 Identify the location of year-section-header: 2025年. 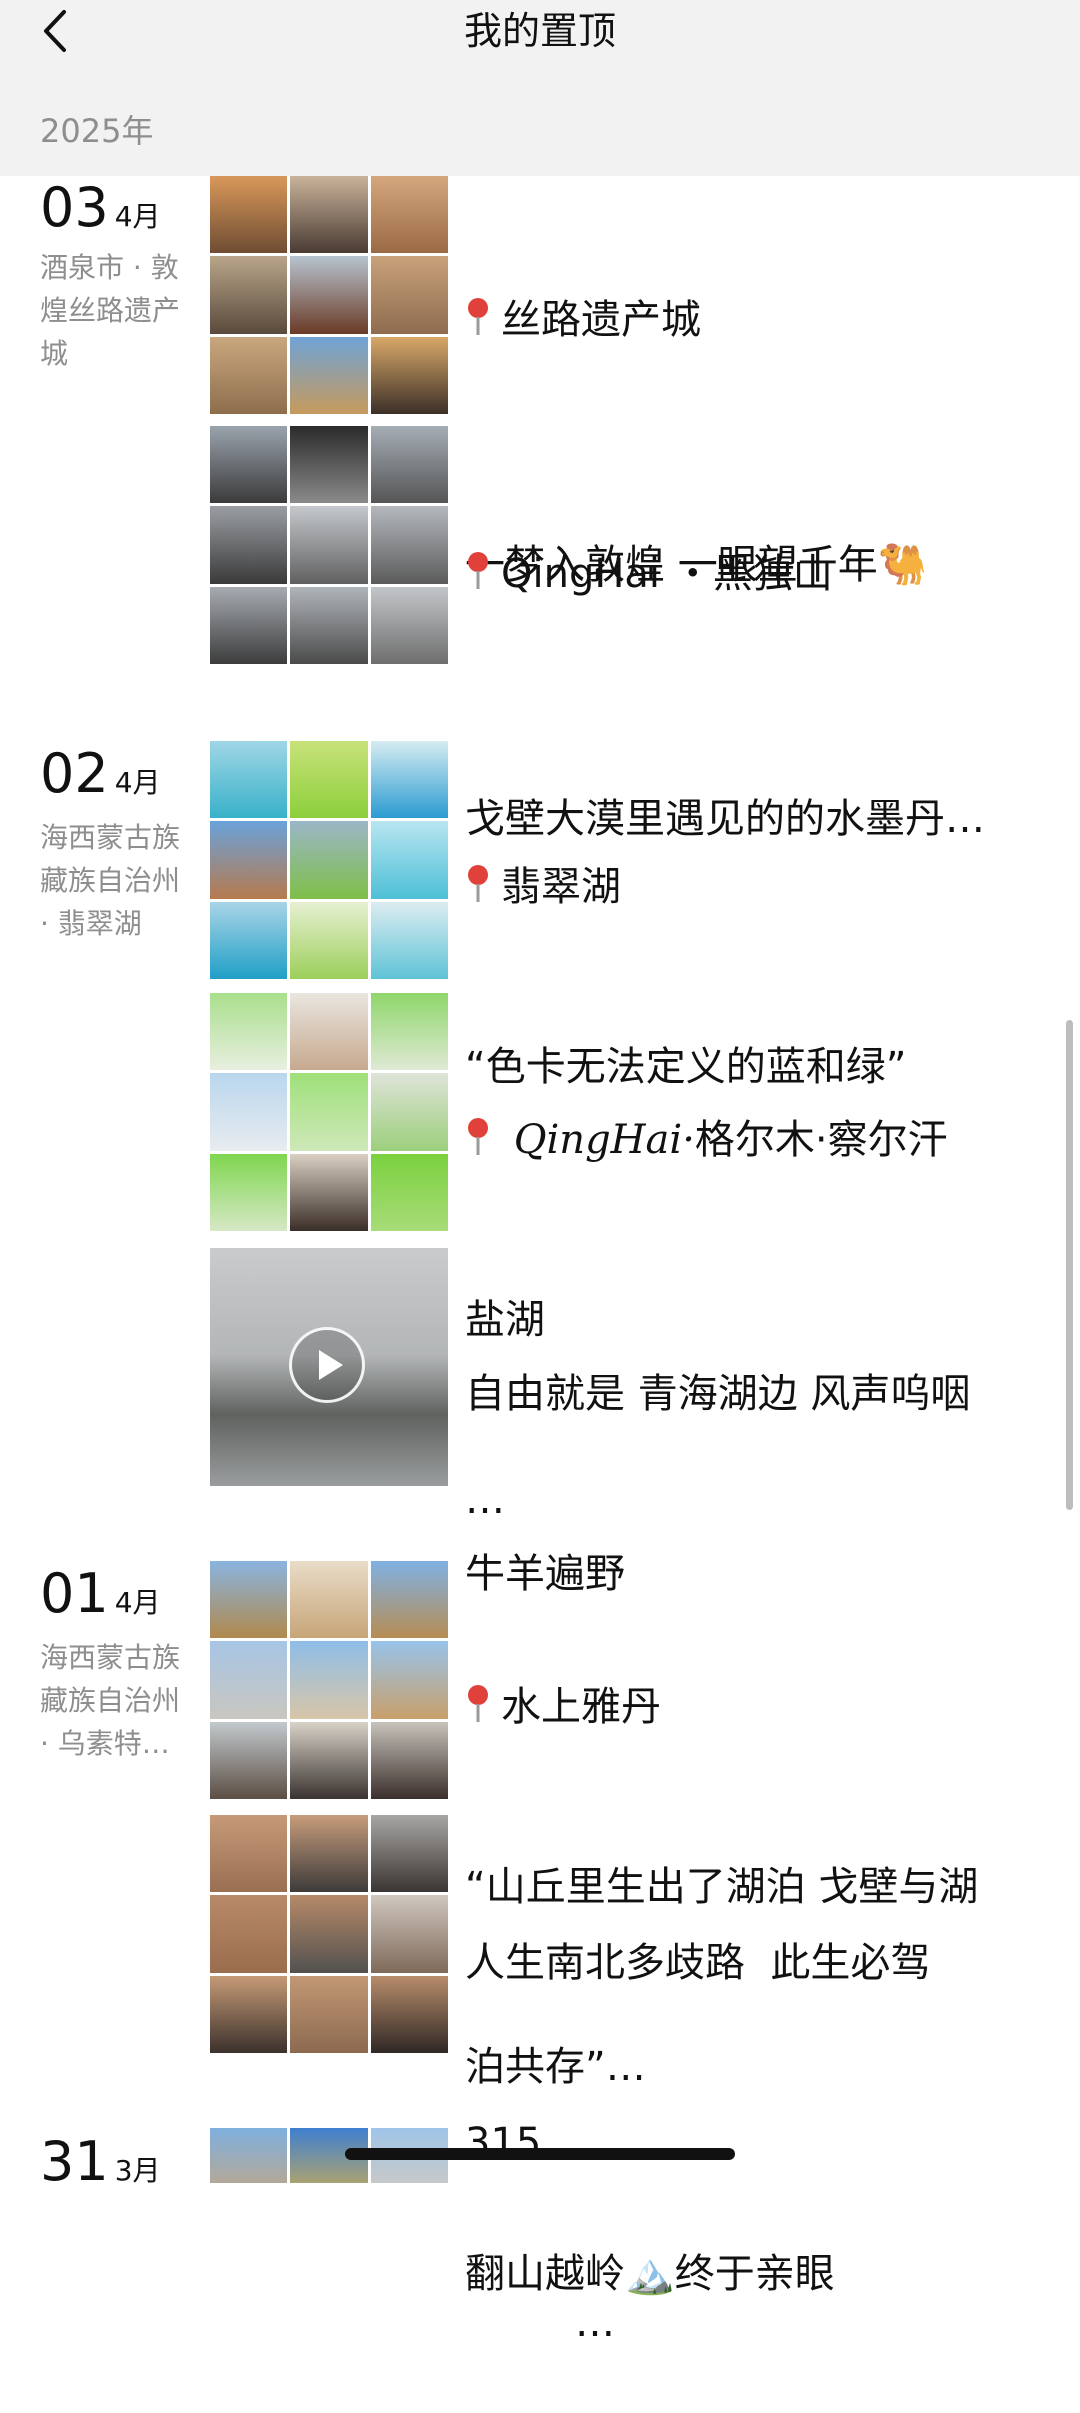
(540, 130).